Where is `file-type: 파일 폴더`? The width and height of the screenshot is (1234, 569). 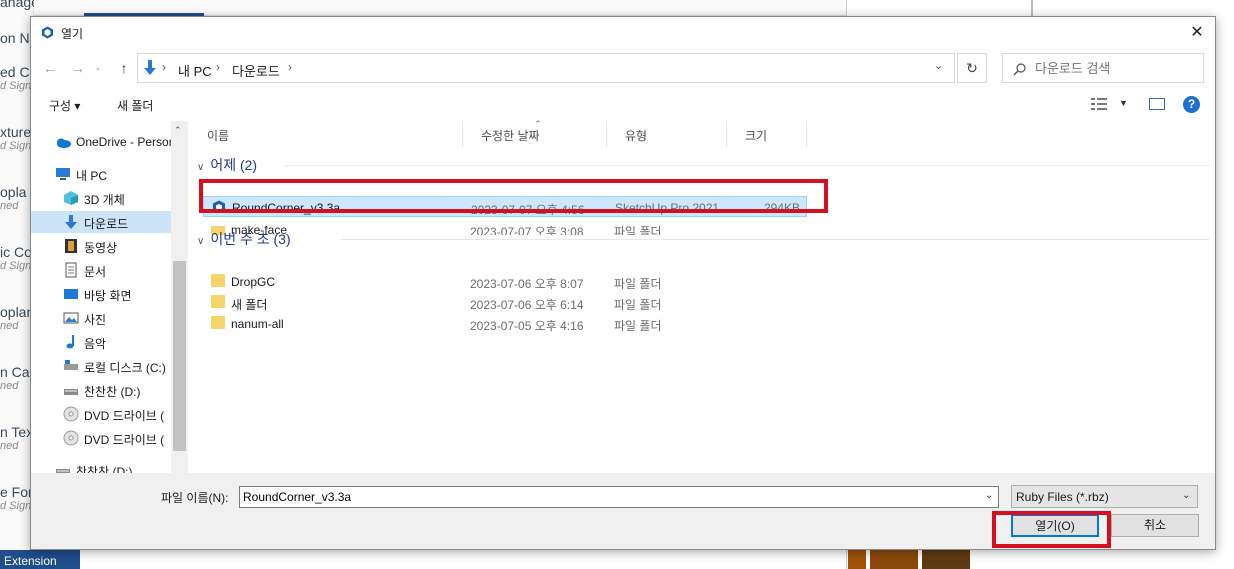
file-type: 파일 폴더 is located at coordinates (638, 230).